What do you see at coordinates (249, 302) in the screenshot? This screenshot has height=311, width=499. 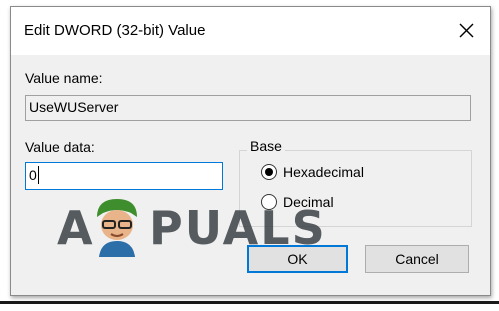 I see `bottom-divider` at bounding box center [249, 302].